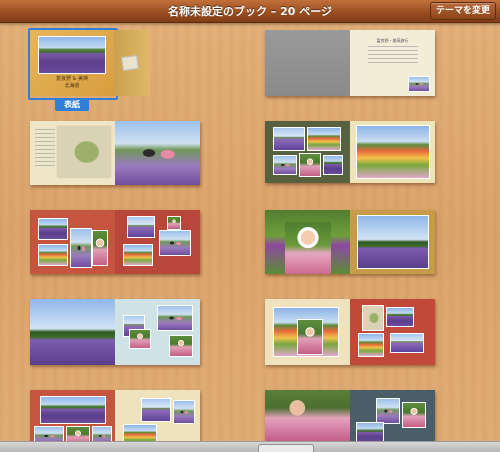  I want to click on spread-left-page, so click(307, 63).